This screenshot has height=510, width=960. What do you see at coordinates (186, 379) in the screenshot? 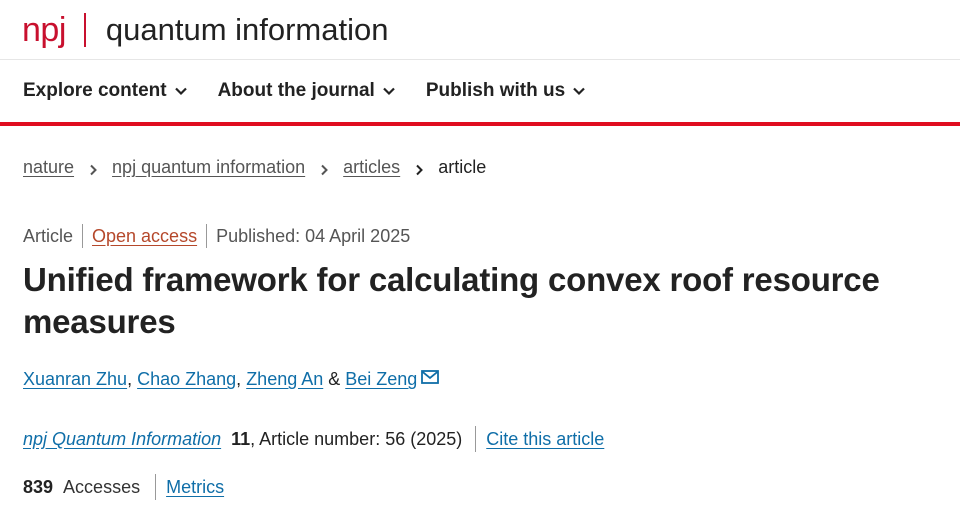
I see `author-link: Chao Zhang` at bounding box center [186, 379].